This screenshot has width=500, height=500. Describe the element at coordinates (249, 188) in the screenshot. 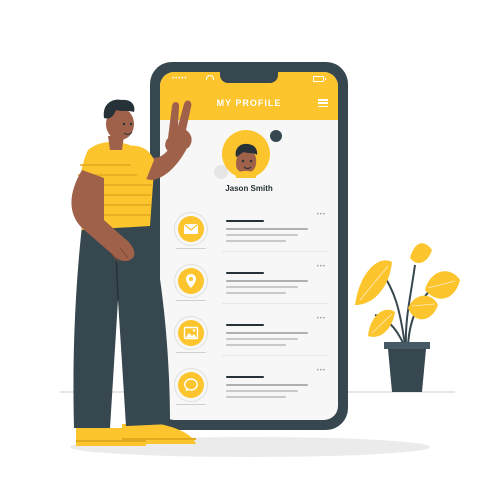

I see `profile-name: Jason Smith` at that location.